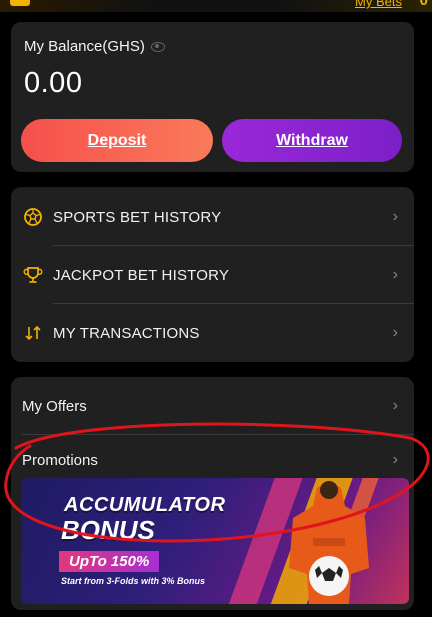  I want to click on trophy-icon, so click(33, 275).